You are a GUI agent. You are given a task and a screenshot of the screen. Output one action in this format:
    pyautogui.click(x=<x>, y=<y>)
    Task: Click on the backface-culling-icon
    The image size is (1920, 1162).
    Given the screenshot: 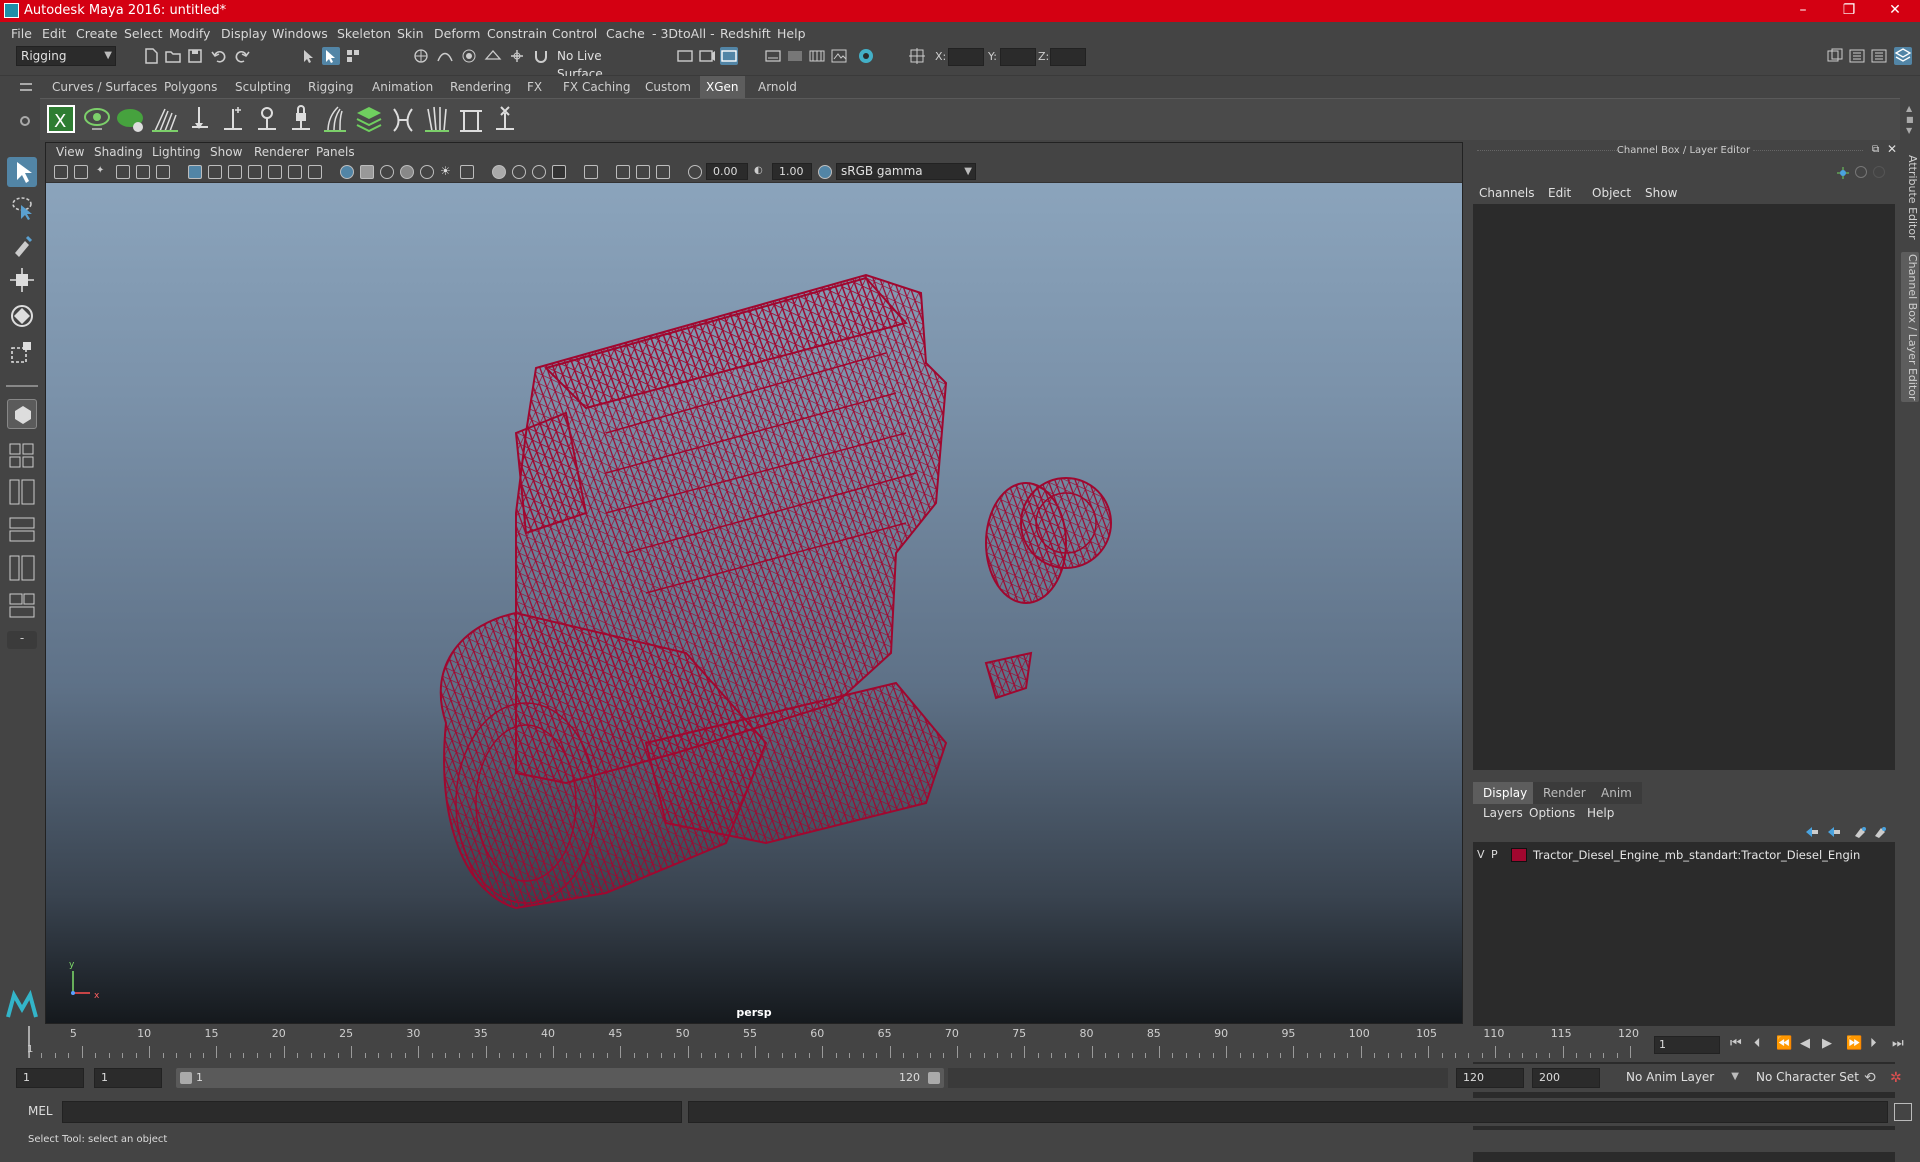 What is the action you would take?
    pyautogui.click(x=663, y=172)
    